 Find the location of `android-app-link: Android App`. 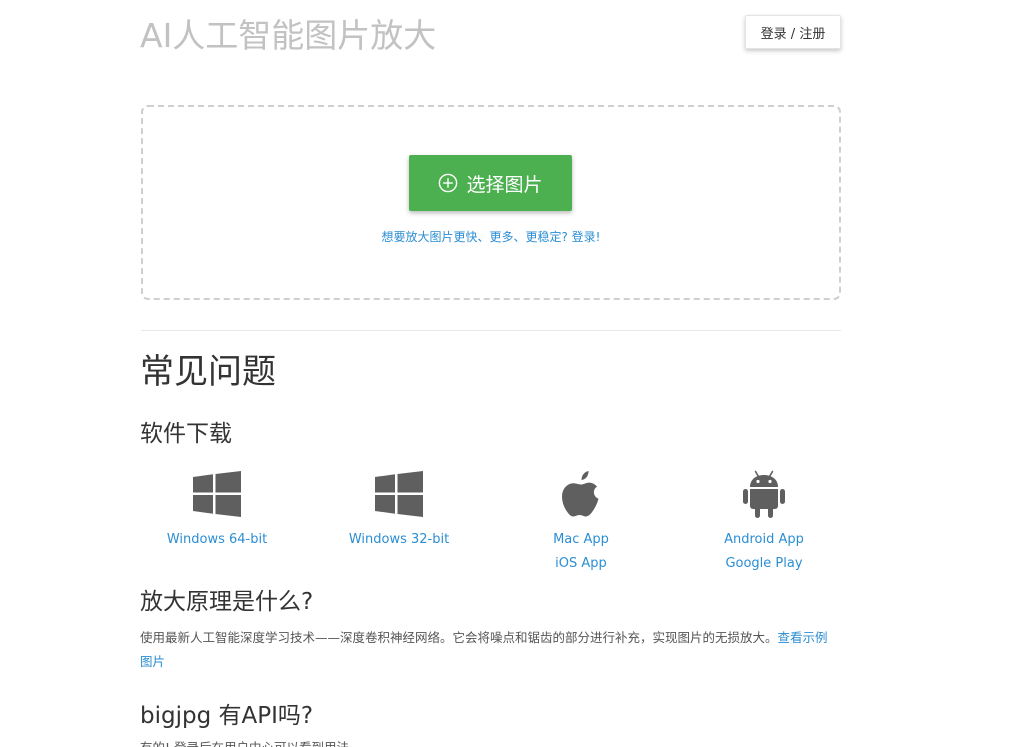

android-app-link: Android App is located at coordinates (764, 540).